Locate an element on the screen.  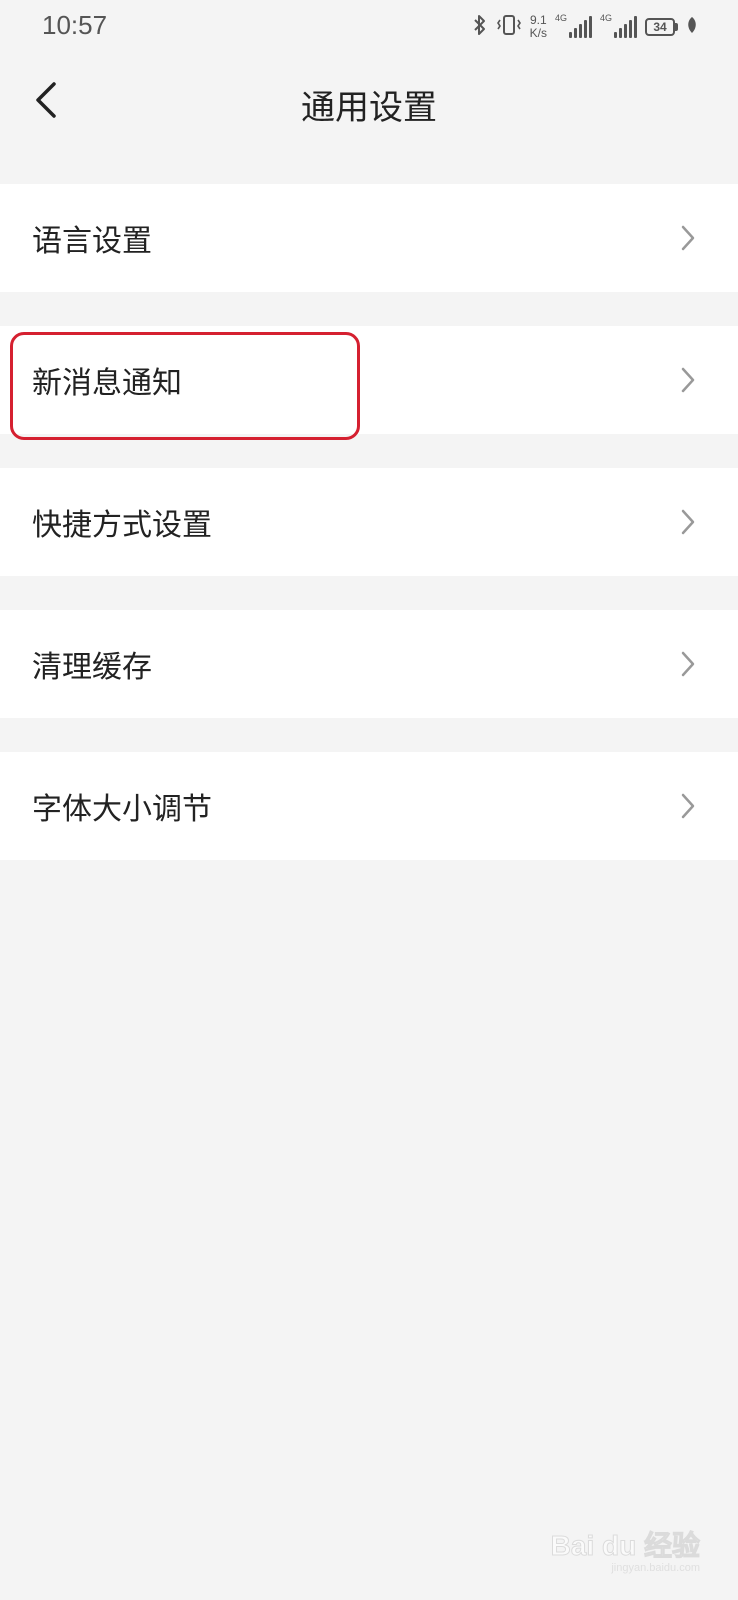
setting-shortcut: 快捷方式设置 is located at coordinates (369, 522).